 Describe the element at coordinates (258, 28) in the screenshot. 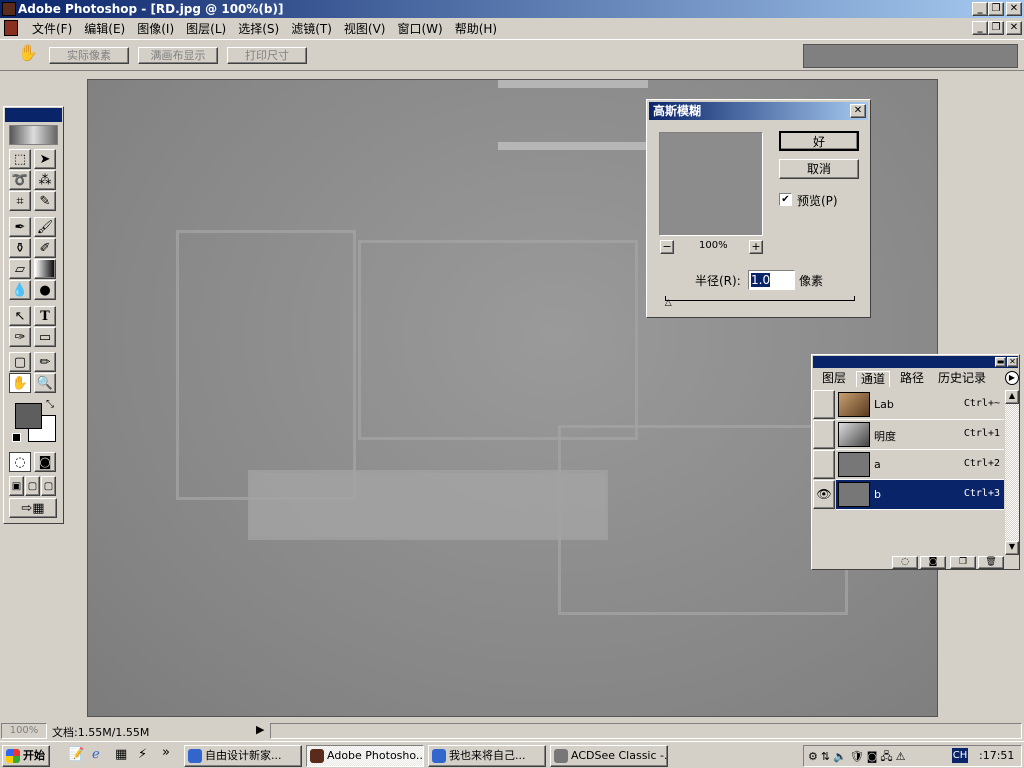

I see `menu-select: 选择(S)` at that location.